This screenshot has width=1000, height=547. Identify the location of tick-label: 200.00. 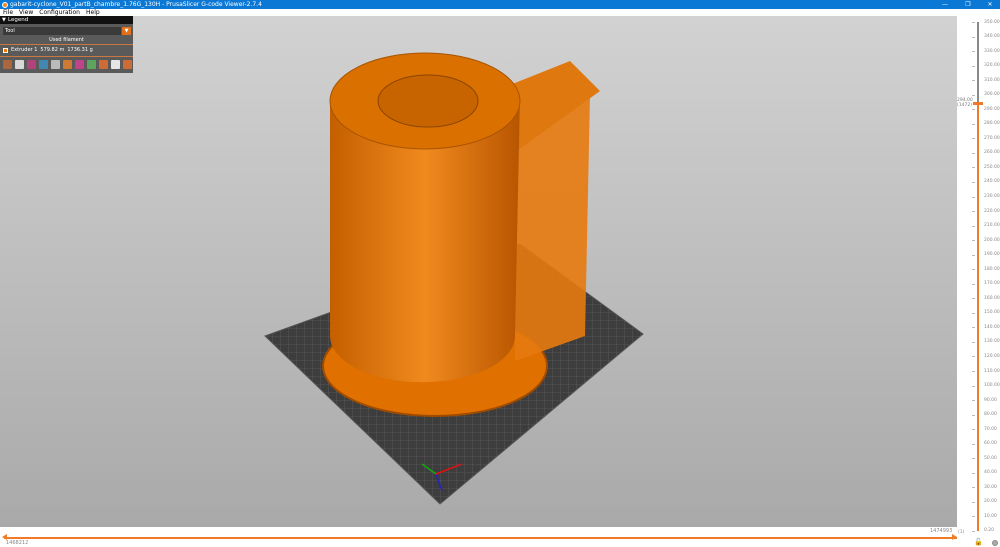
(992, 240).